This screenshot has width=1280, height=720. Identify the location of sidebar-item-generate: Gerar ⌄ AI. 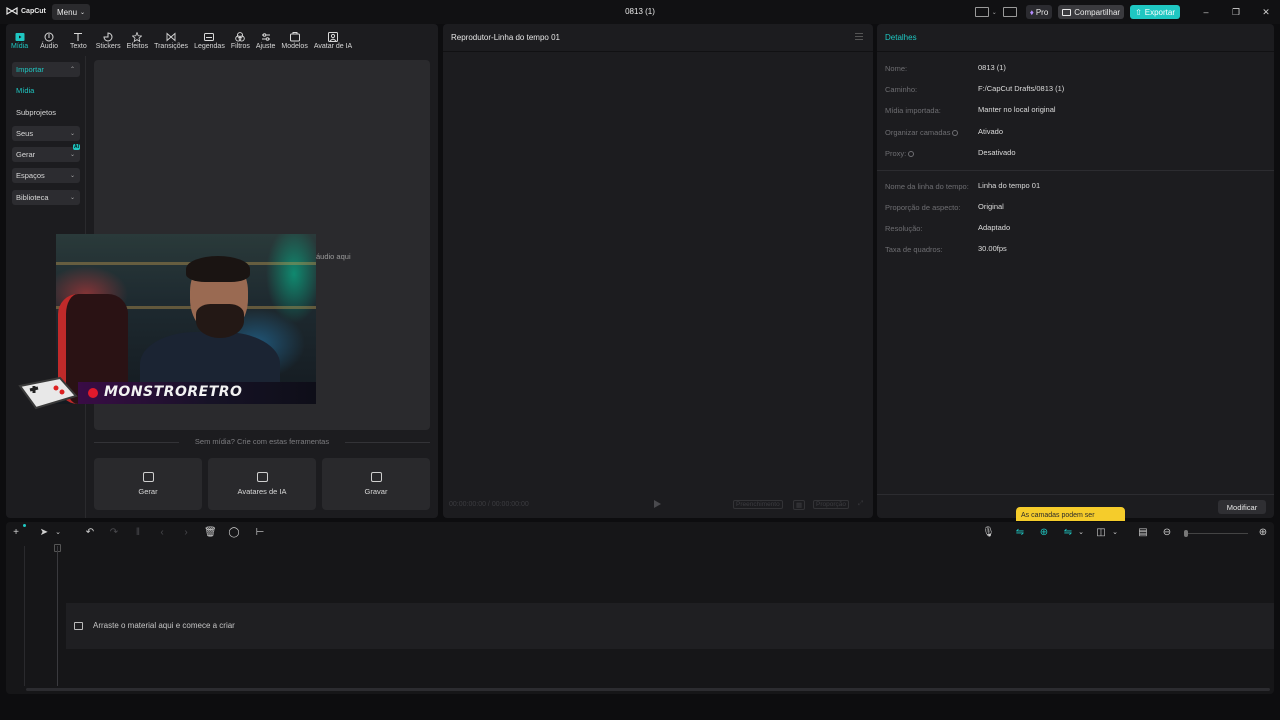
(46, 153).